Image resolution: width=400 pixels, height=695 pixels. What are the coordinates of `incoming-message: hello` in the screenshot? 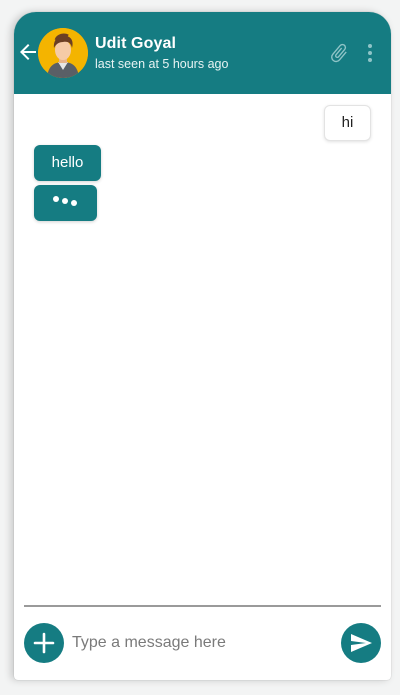 It's located at (67, 163).